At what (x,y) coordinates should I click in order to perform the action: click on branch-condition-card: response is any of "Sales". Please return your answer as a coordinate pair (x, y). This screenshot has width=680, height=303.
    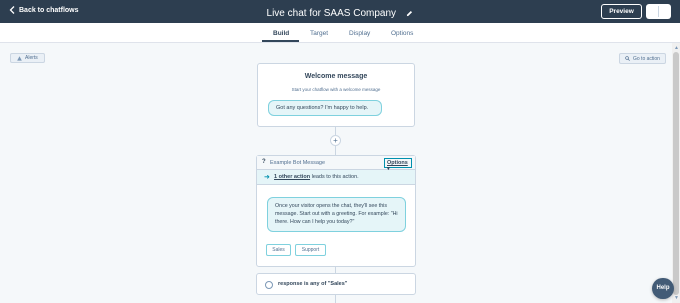
    Looking at the image, I should click on (336, 284).